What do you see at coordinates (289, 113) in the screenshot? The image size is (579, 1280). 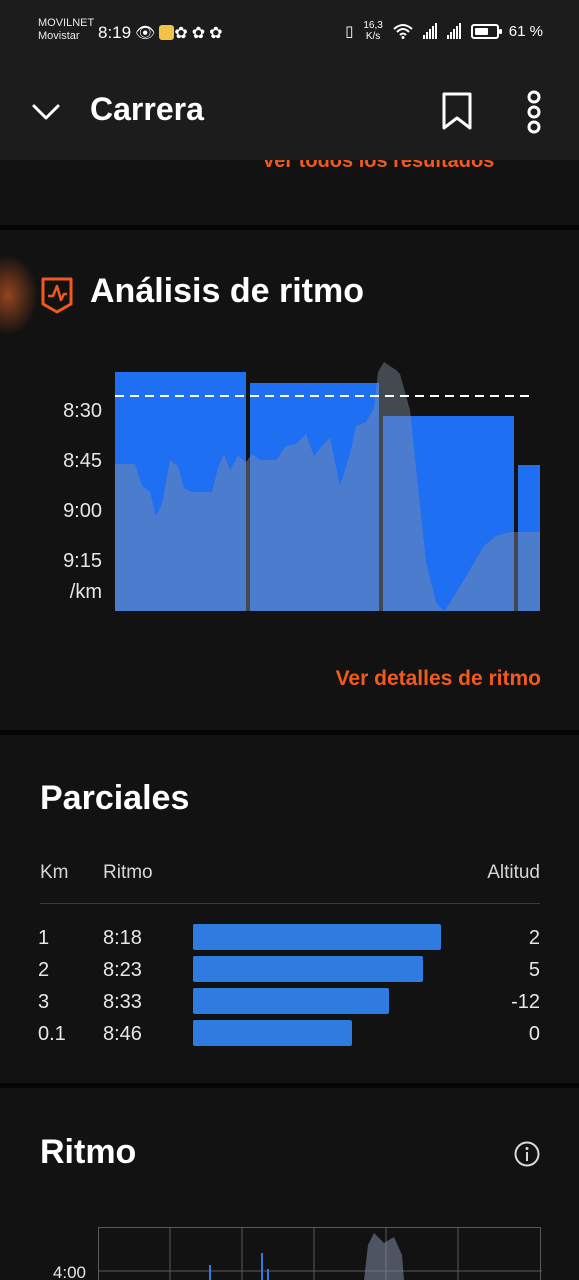 I see `app-bar: Carrera` at bounding box center [289, 113].